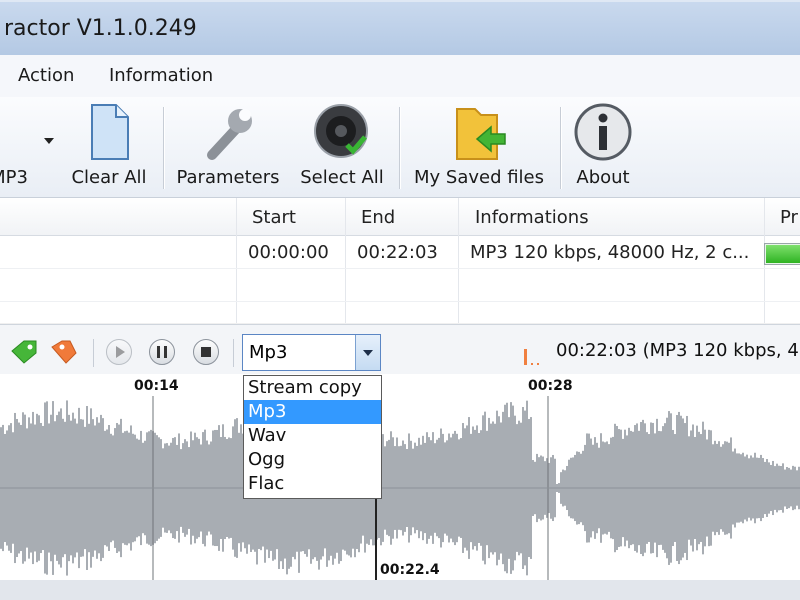 The image size is (800, 600). What do you see at coordinates (531, 357) in the screenshot?
I see `marker-icon` at bounding box center [531, 357].